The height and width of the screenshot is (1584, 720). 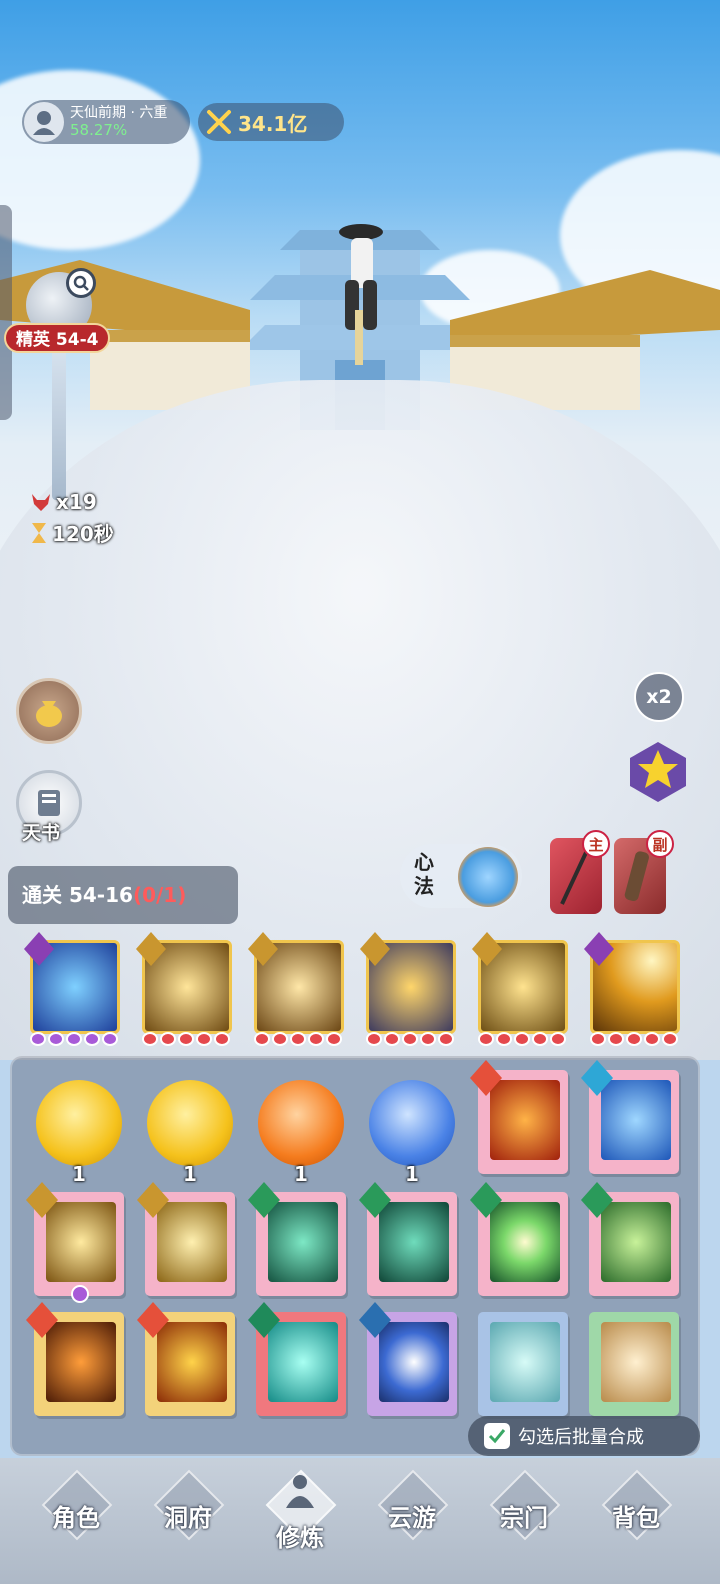 I want to click on clear-stage-bar: 通关 54-16(0/1), so click(x=123, y=895).